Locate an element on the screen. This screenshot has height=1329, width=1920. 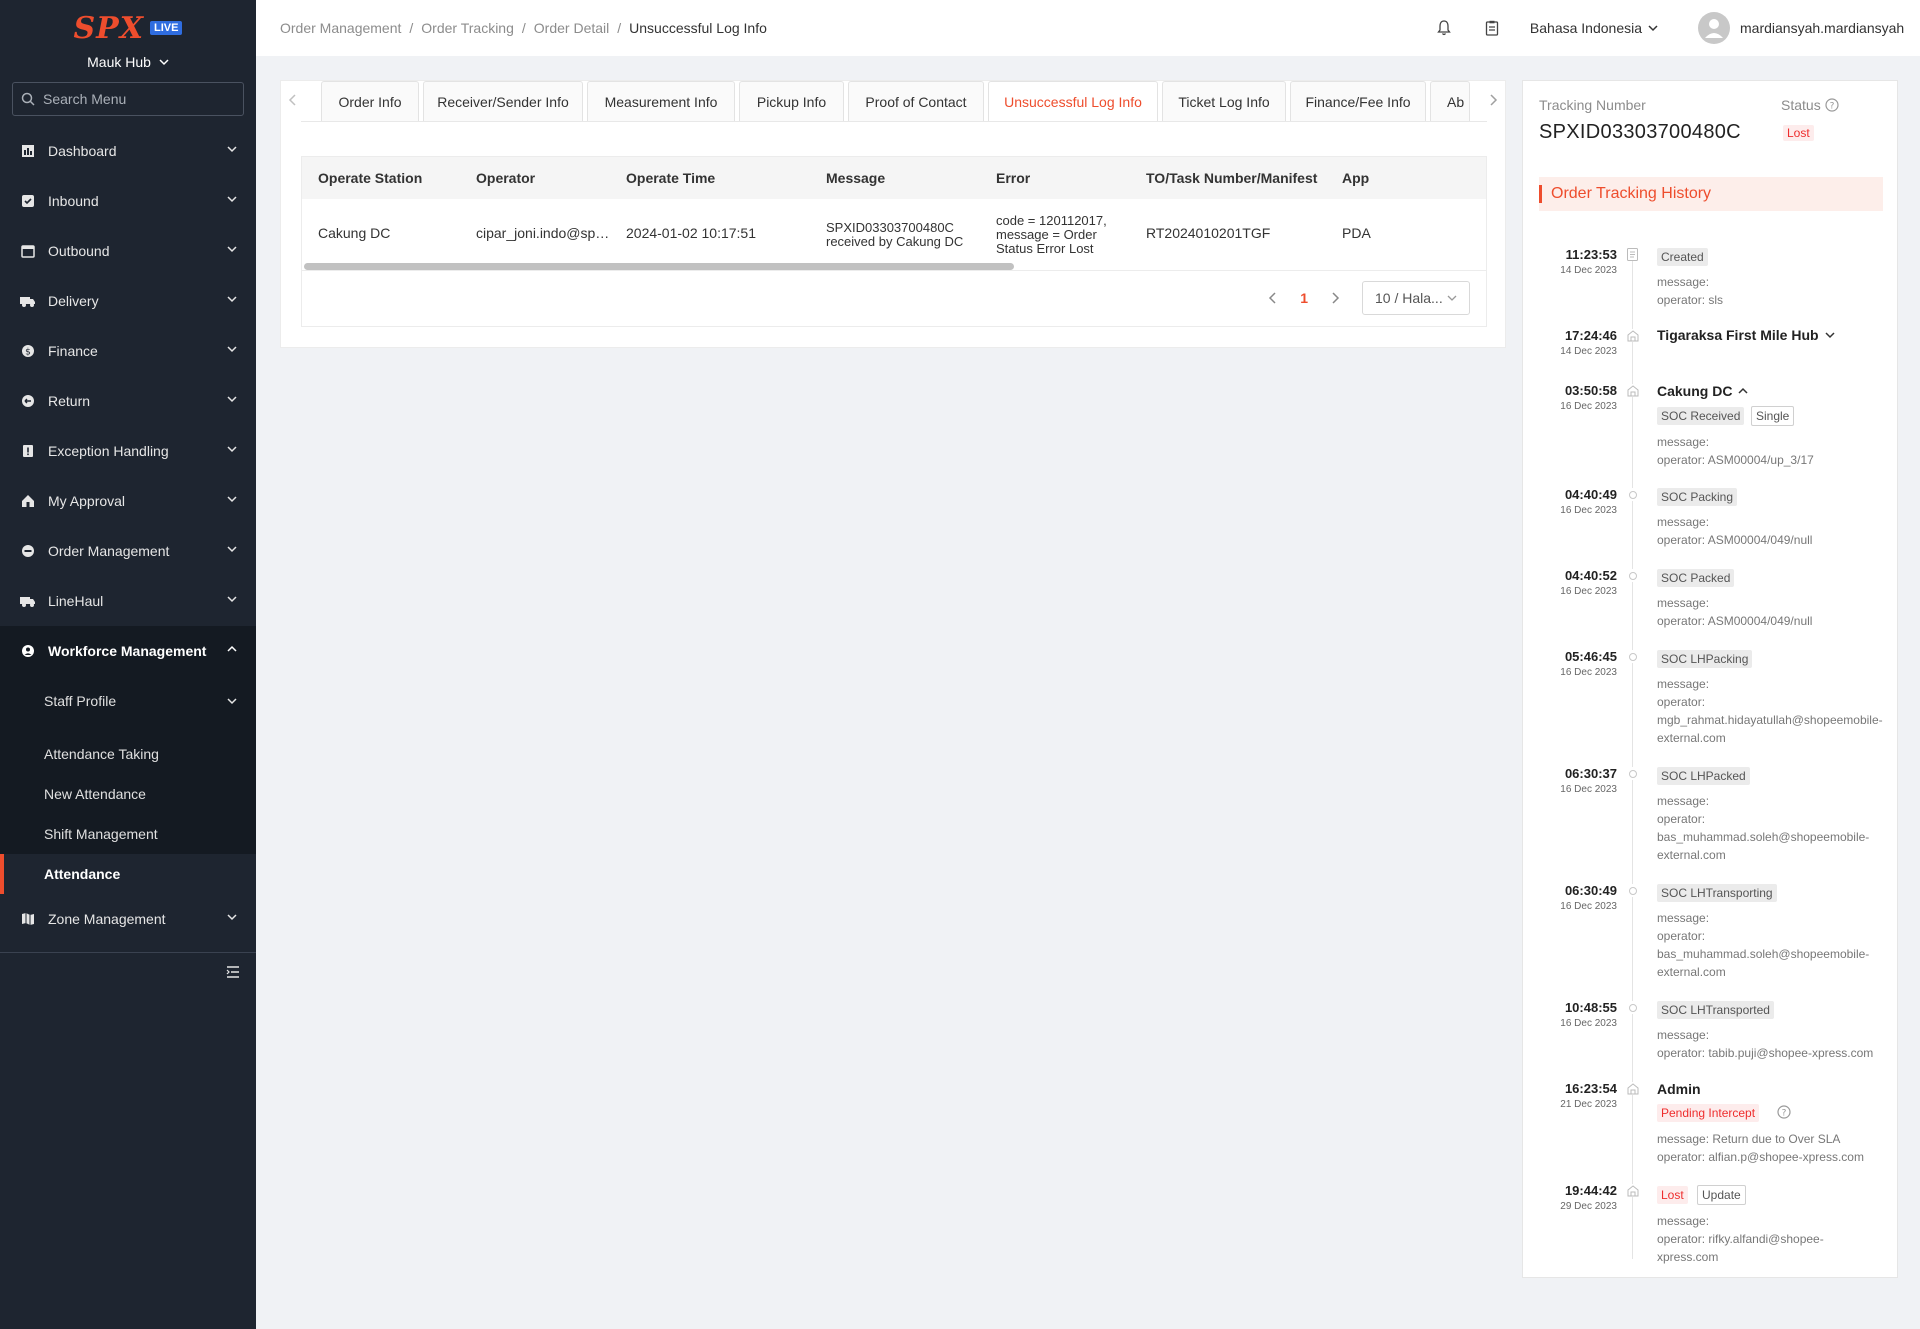
search-menu-input is located at coordinates (138, 99).